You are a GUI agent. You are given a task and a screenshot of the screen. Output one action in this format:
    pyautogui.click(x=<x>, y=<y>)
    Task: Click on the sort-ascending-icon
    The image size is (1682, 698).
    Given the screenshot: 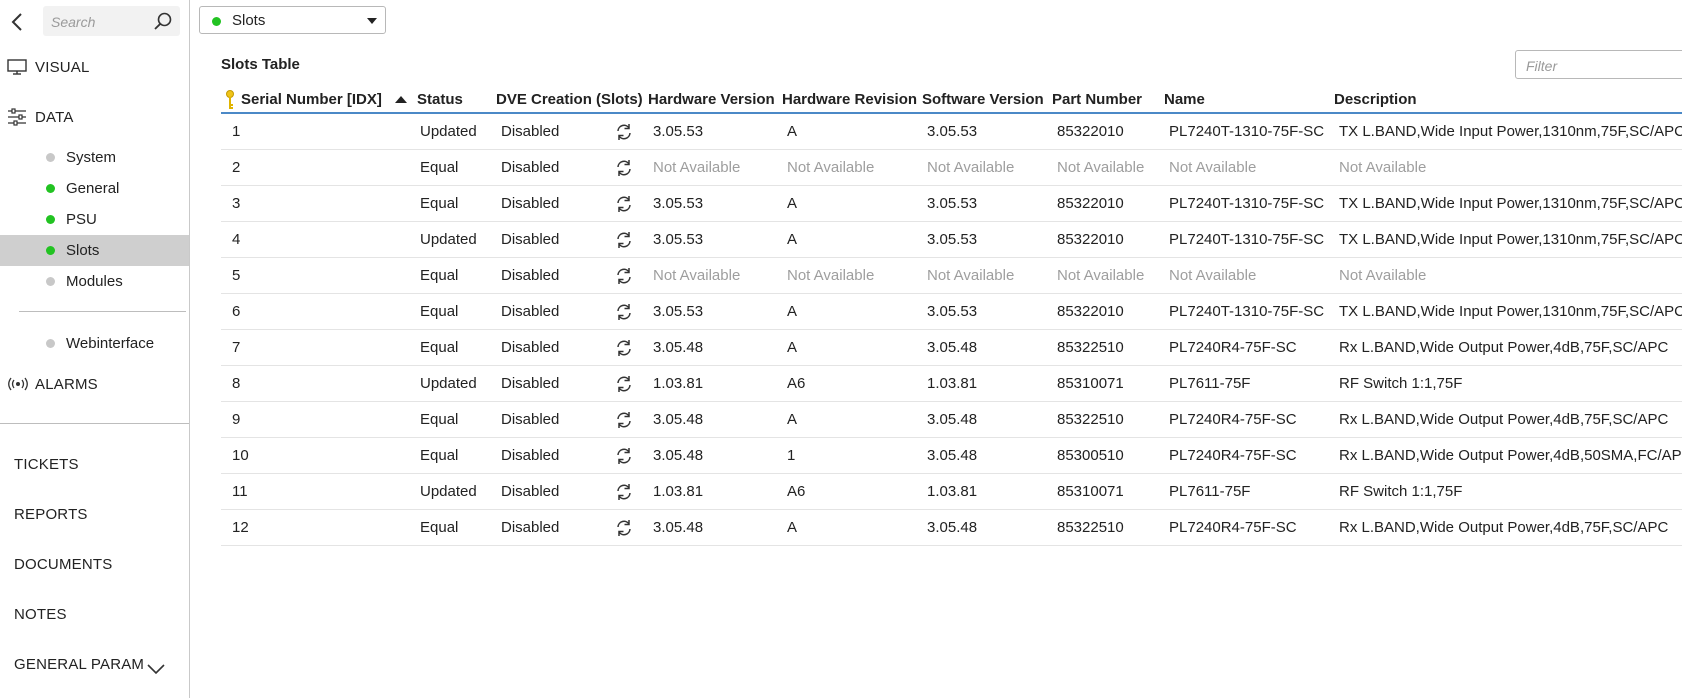 What is the action you would take?
    pyautogui.click(x=401, y=99)
    